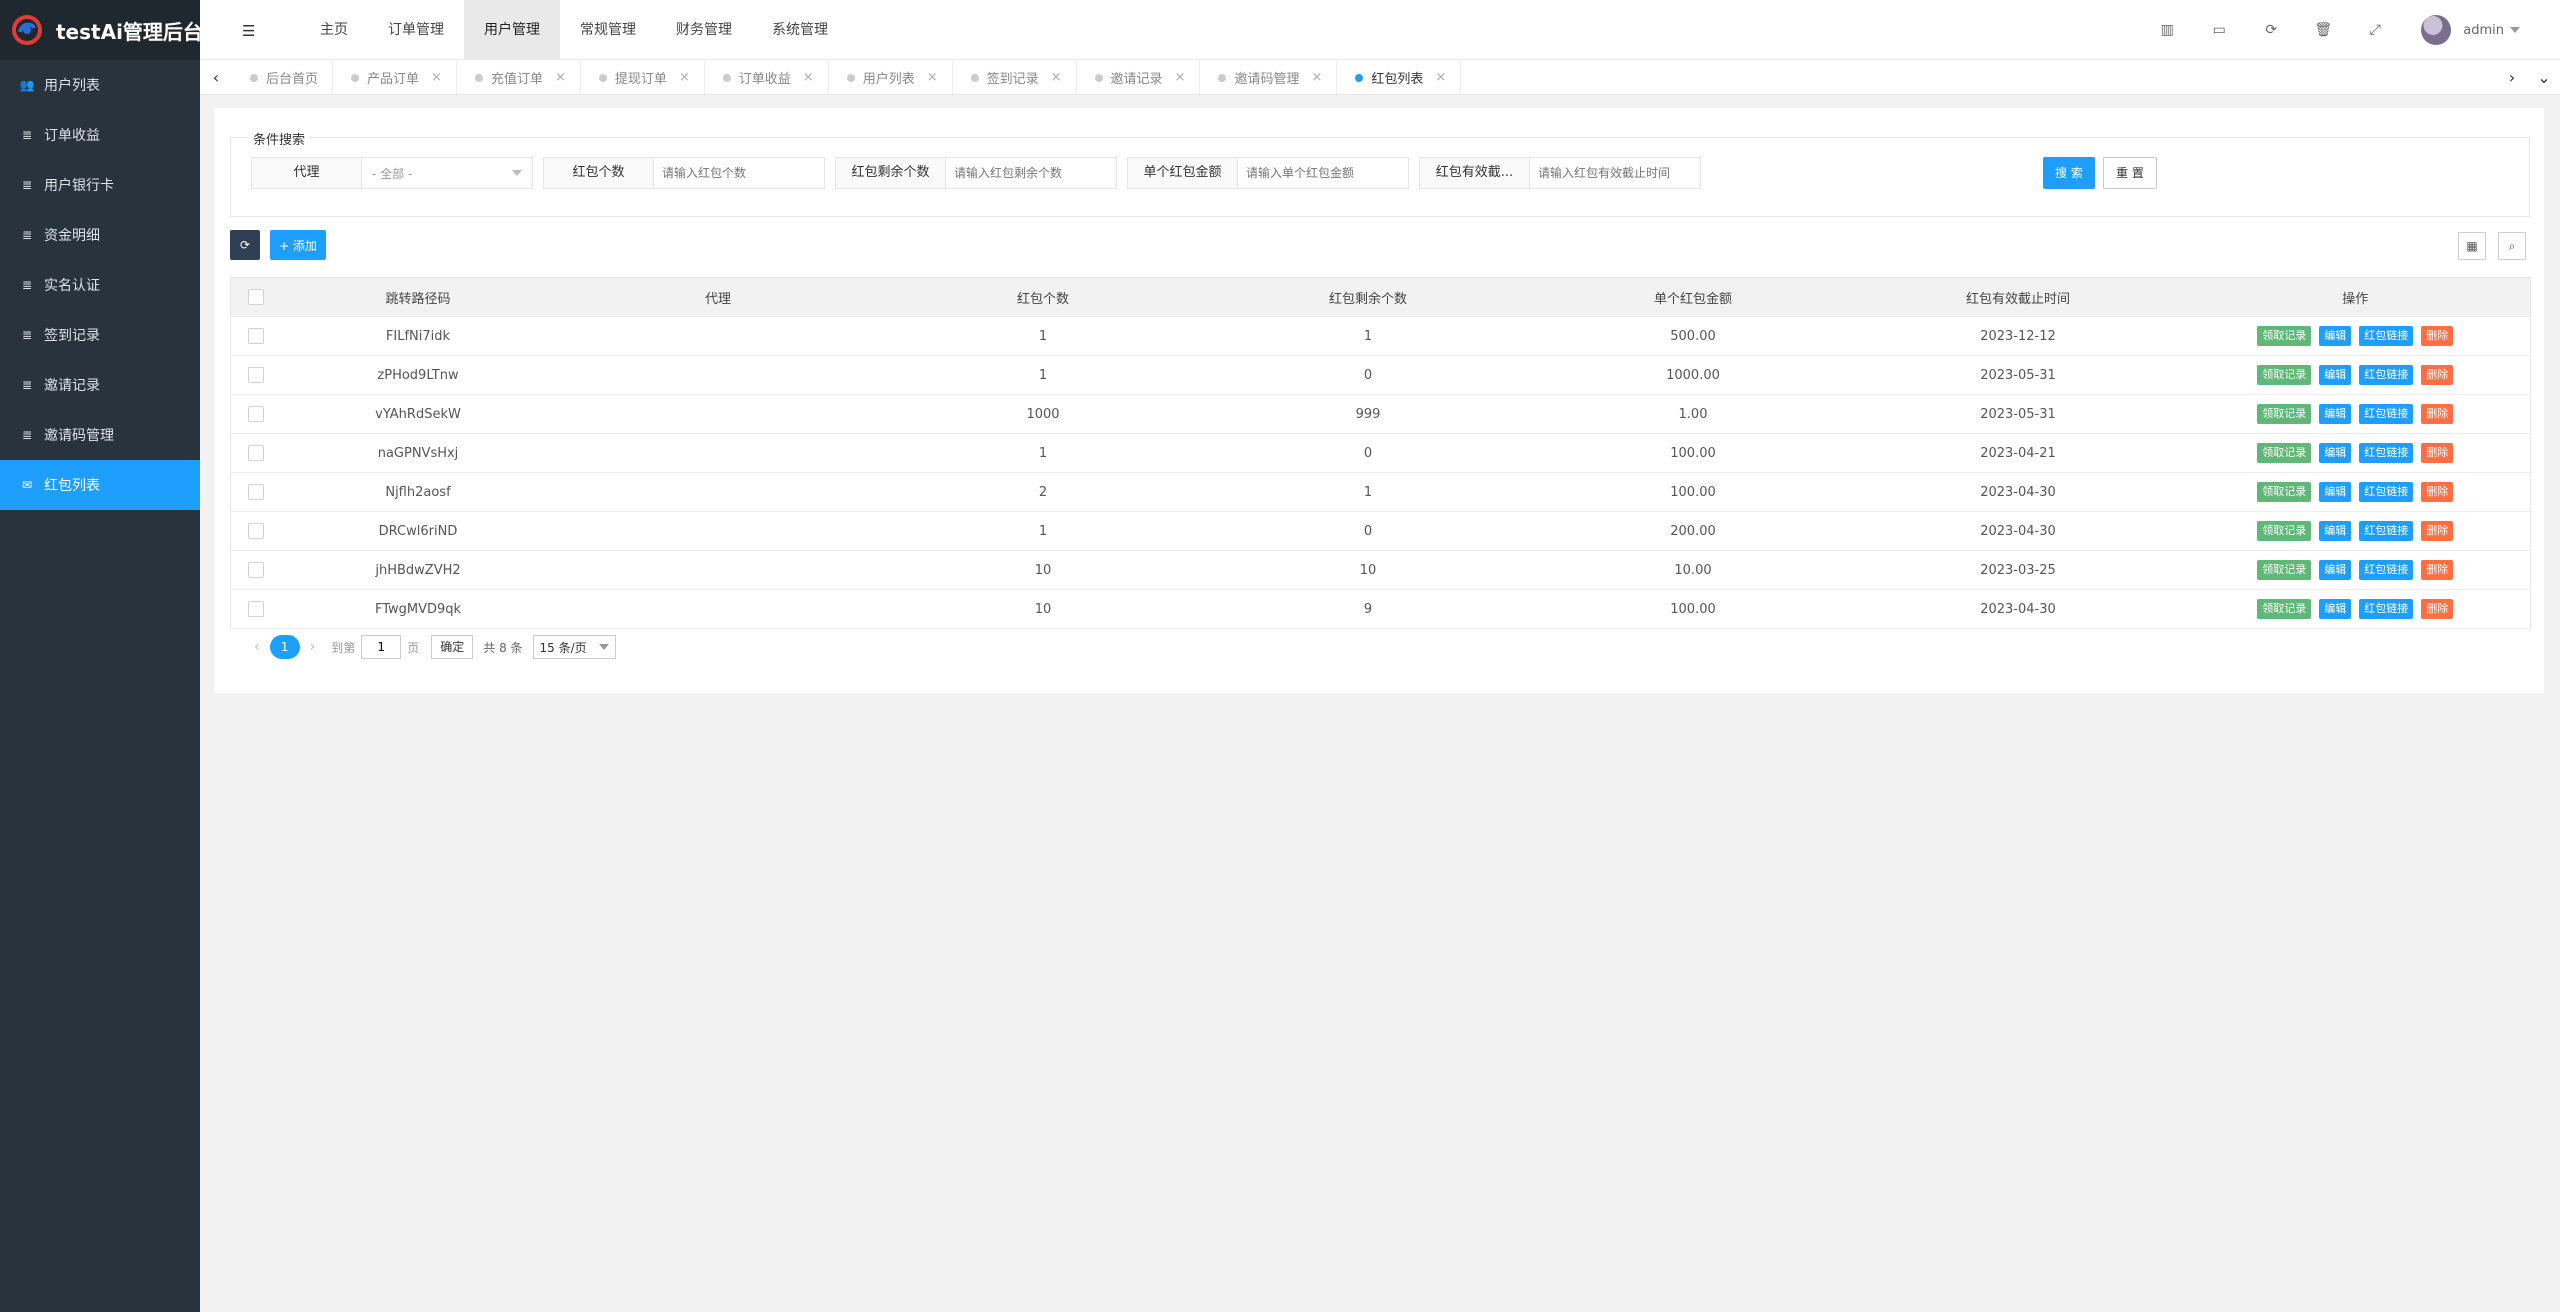  I want to click on sidebar-item: ✉ 红包列表, so click(100, 485).